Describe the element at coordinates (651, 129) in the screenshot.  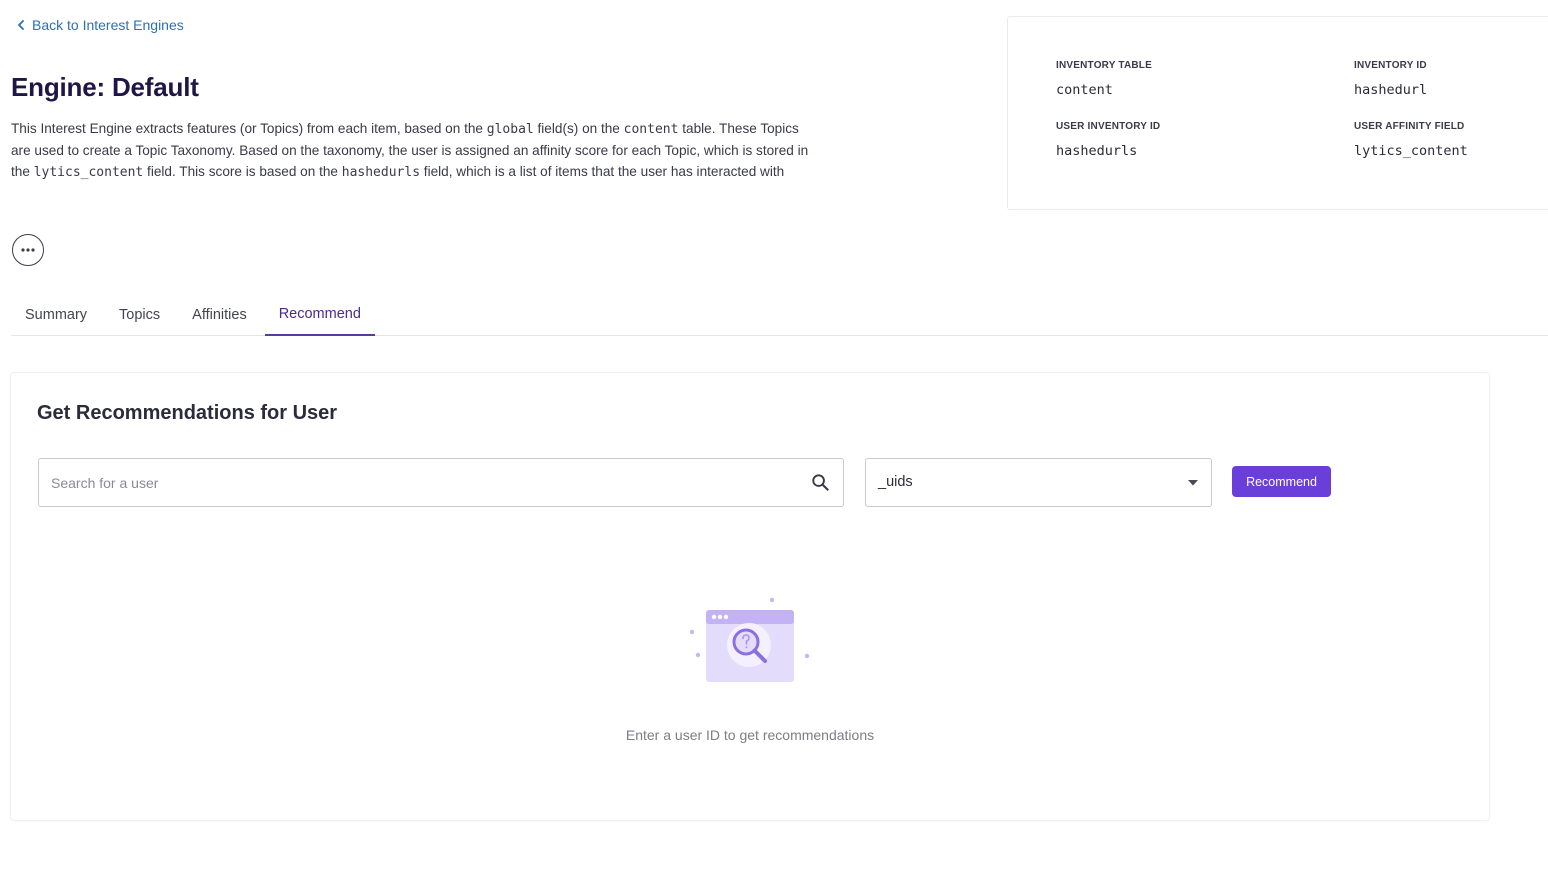
I see `description-code-table: content` at that location.